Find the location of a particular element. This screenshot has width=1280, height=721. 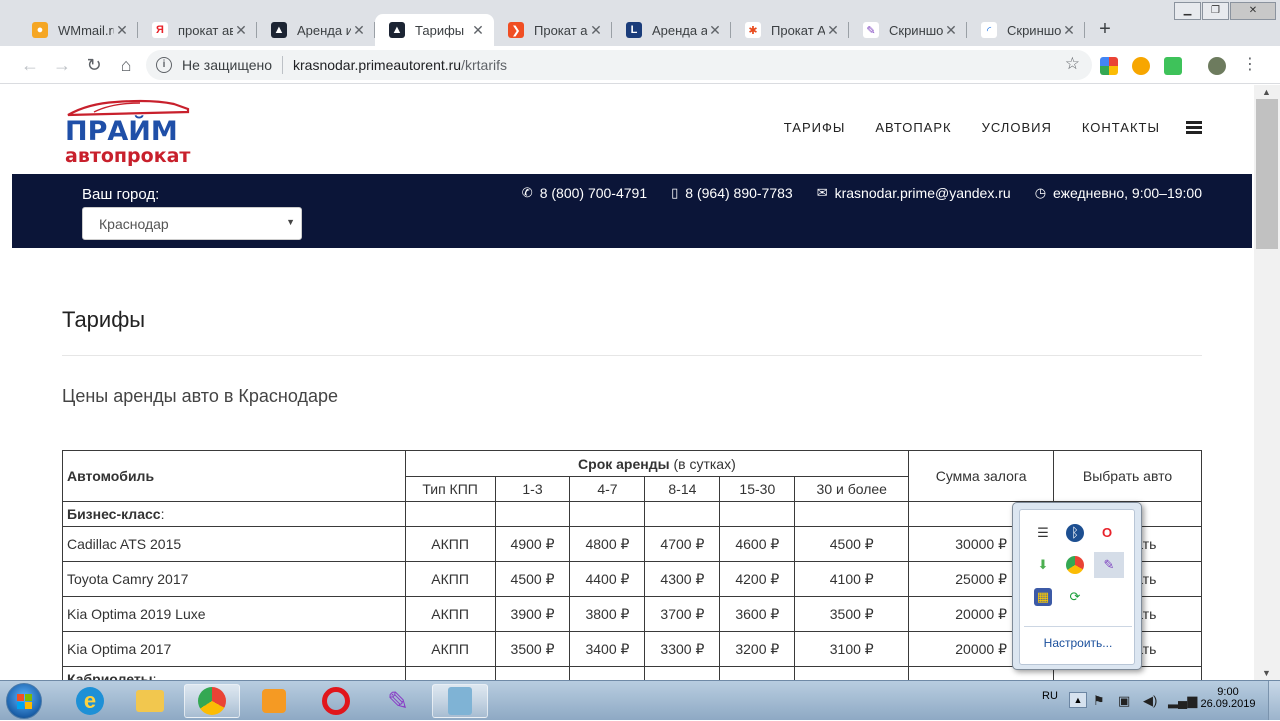

taskbar: e ✎ RU ▲ ⚑ ▣ ◀) ▂▄▆ is located at coordinates (640, 700).